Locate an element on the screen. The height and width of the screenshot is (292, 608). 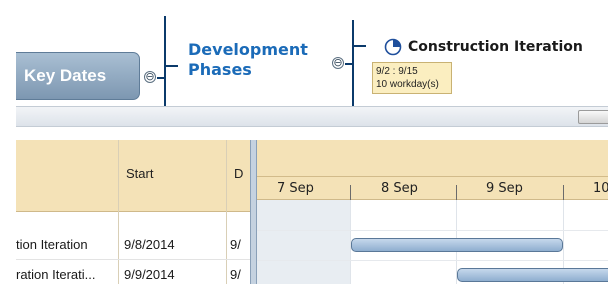
table-row: ration Iterati... 9/9/2014 9/ is located at coordinates (133, 272).